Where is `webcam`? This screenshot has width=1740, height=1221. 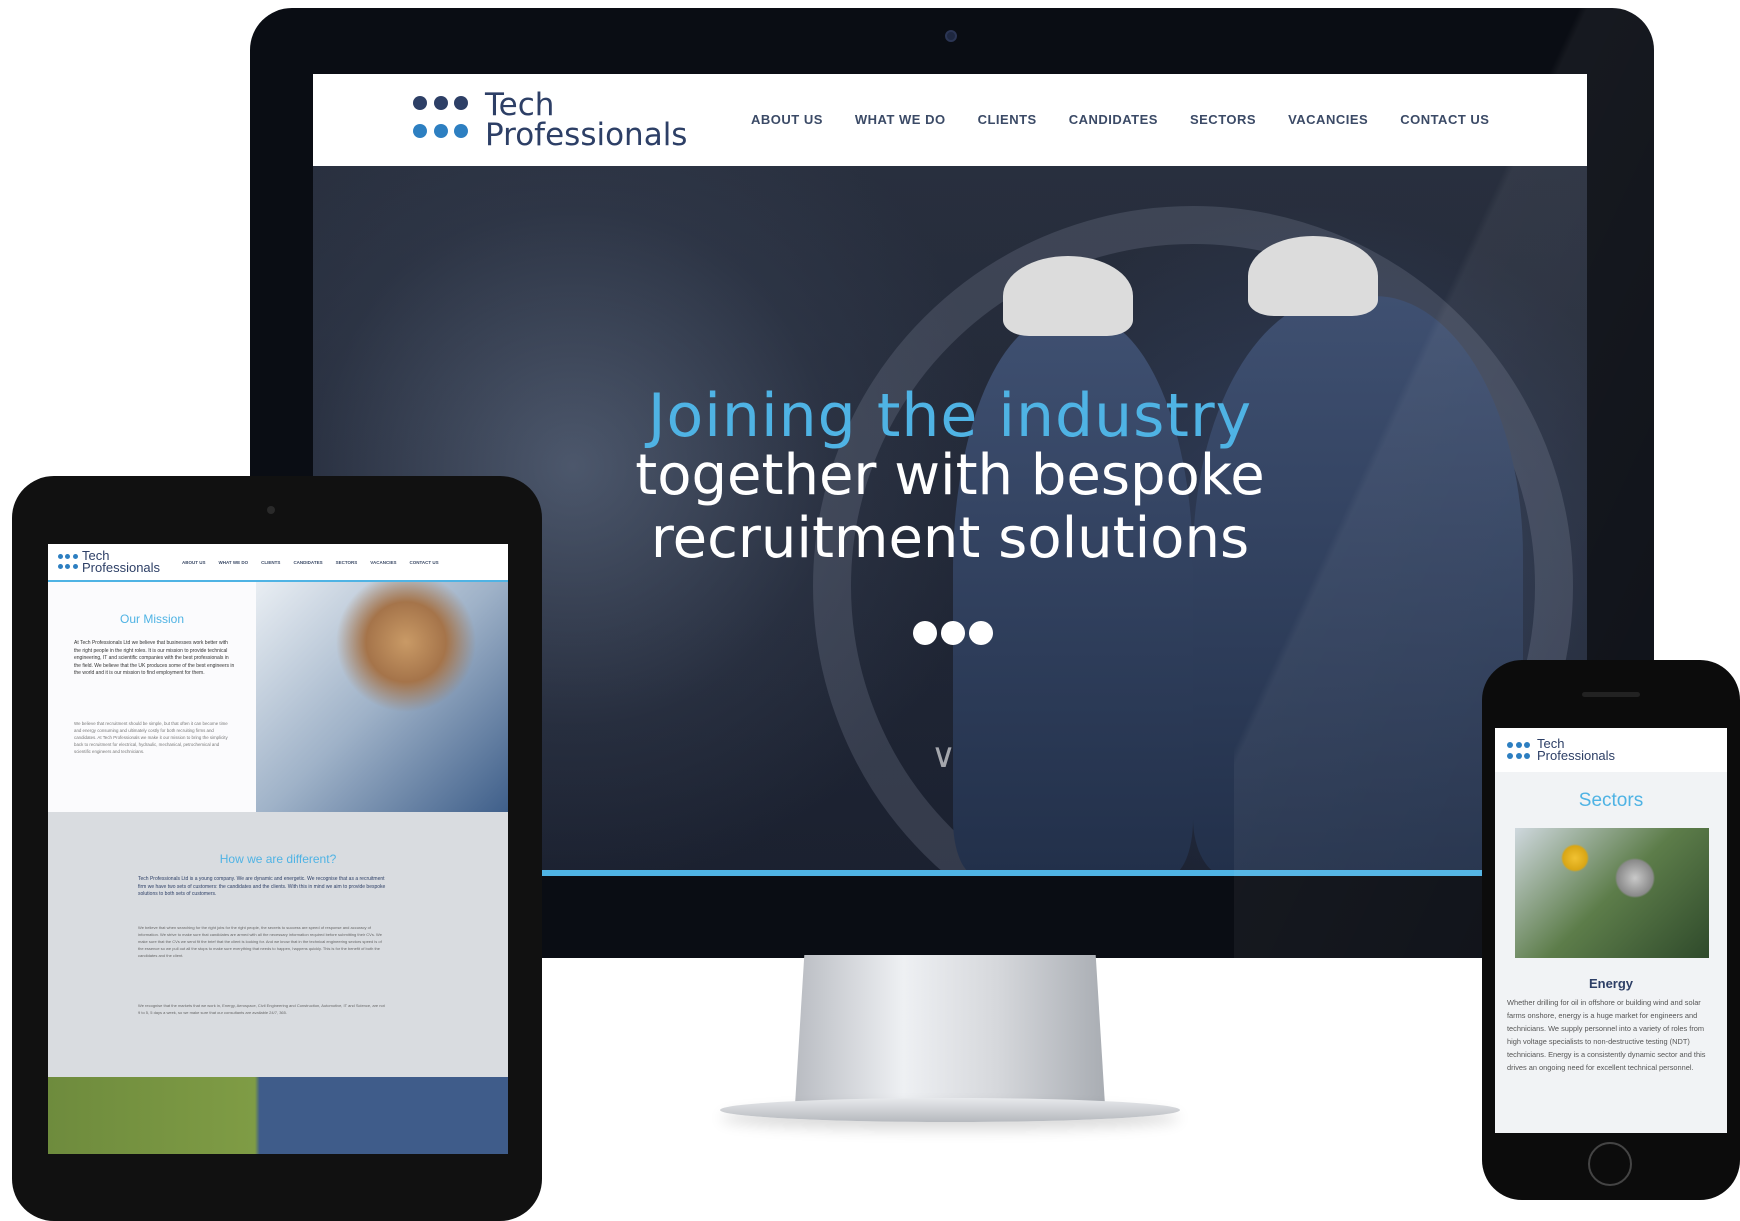 webcam is located at coordinates (951, 36).